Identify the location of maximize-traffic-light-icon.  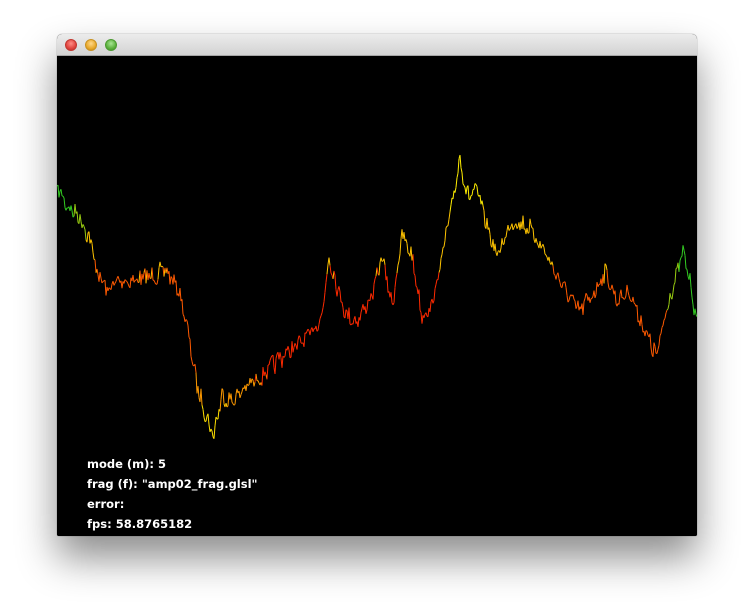
(111, 45).